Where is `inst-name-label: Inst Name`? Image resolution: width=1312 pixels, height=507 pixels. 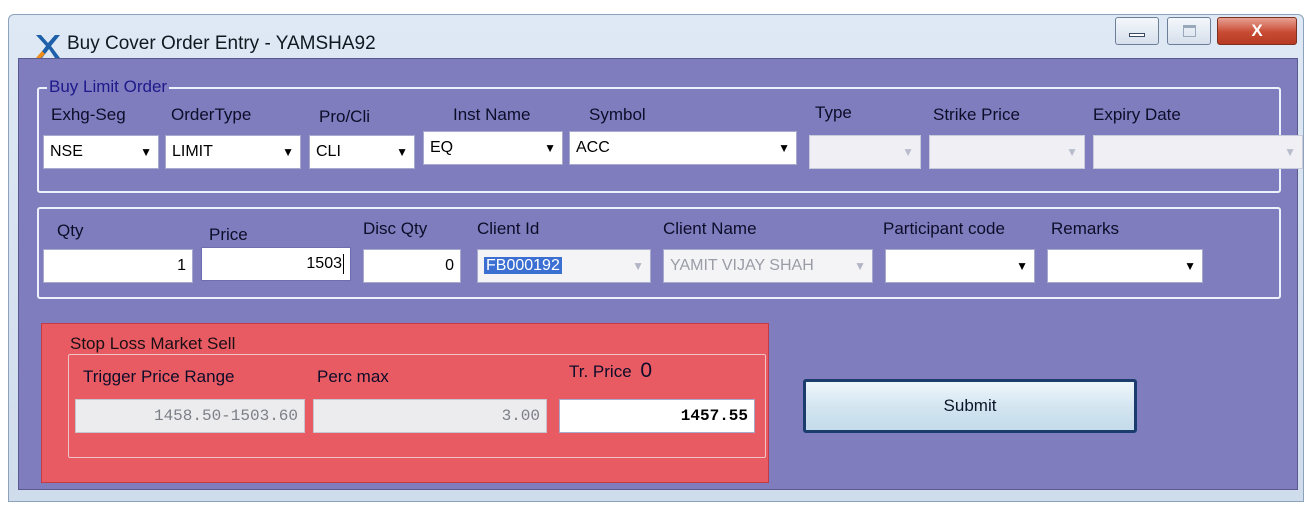
inst-name-label: Inst Name is located at coordinates (492, 114).